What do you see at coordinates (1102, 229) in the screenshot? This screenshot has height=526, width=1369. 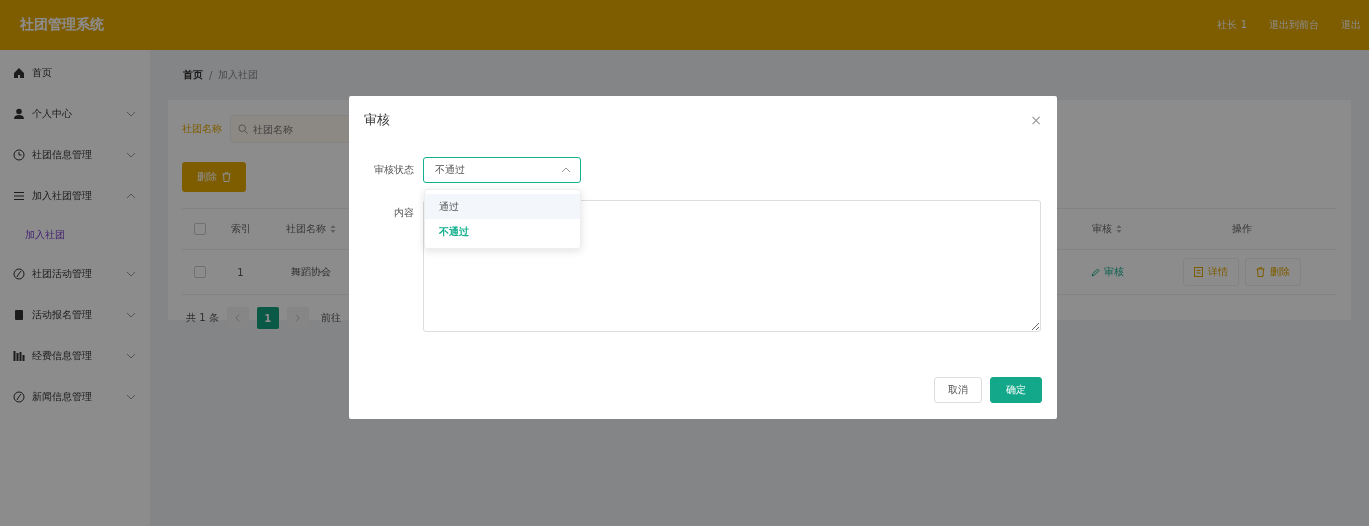 I see `column-header: 审核` at bounding box center [1102, 229].